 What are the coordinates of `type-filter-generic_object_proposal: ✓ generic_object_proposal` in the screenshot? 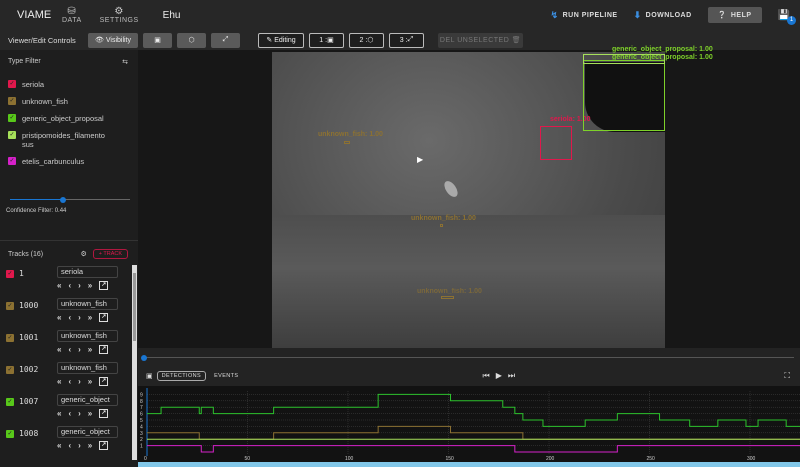 It's located at (73, 118).